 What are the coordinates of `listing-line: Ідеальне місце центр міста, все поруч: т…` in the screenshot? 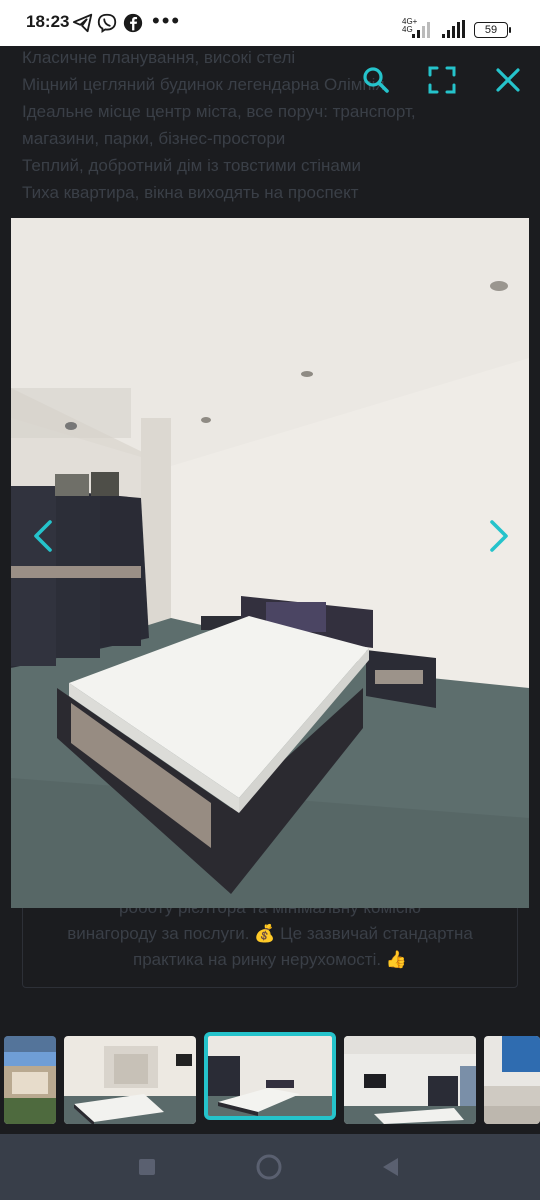 It's located at (219, 111).